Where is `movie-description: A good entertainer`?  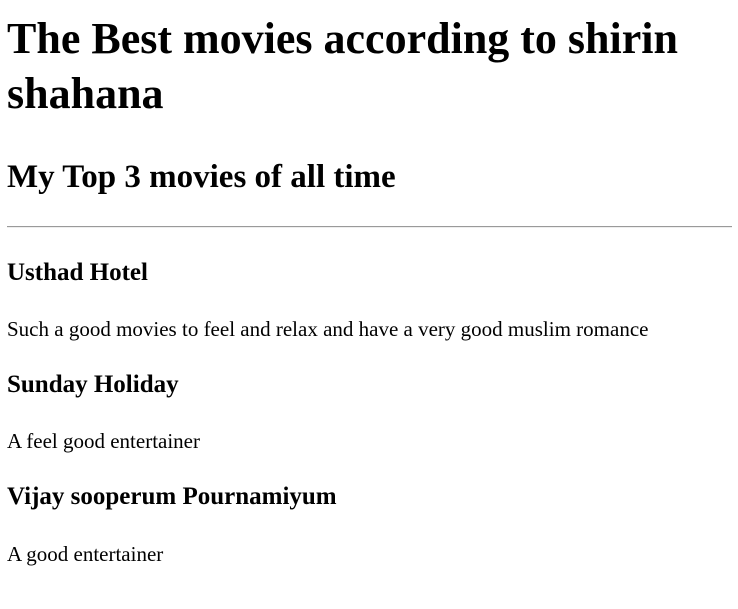
movie-description: A good entertainer is located at coordinates (85, 554).